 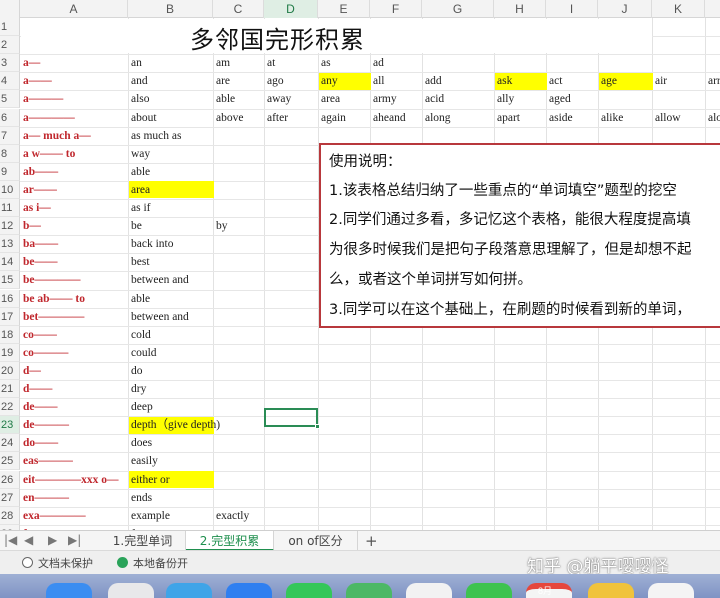 What do you see at coordinates (52, 317) in the screenshot?
I see `prompt-cell: bet————` at bounding box center [52, 317].